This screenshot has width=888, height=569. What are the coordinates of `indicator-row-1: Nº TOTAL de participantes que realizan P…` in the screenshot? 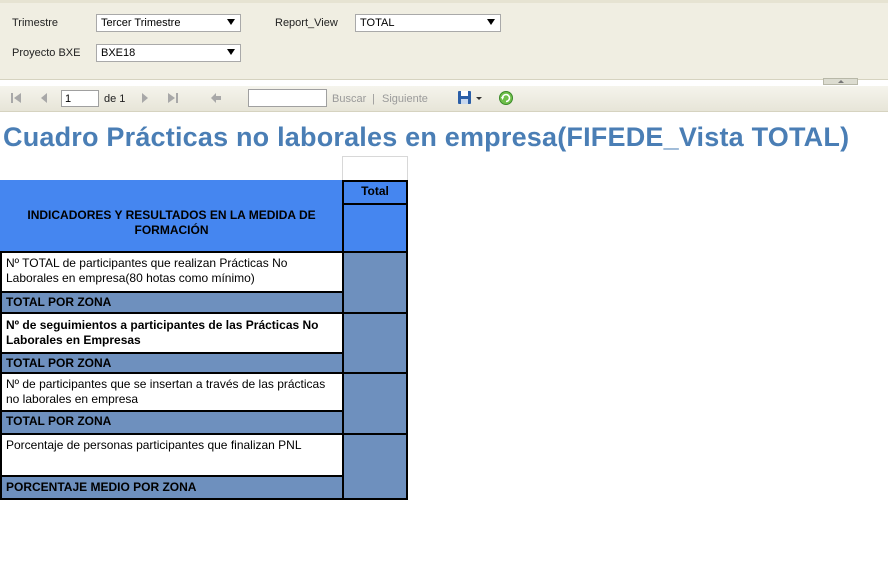 It's located at (172, 272).